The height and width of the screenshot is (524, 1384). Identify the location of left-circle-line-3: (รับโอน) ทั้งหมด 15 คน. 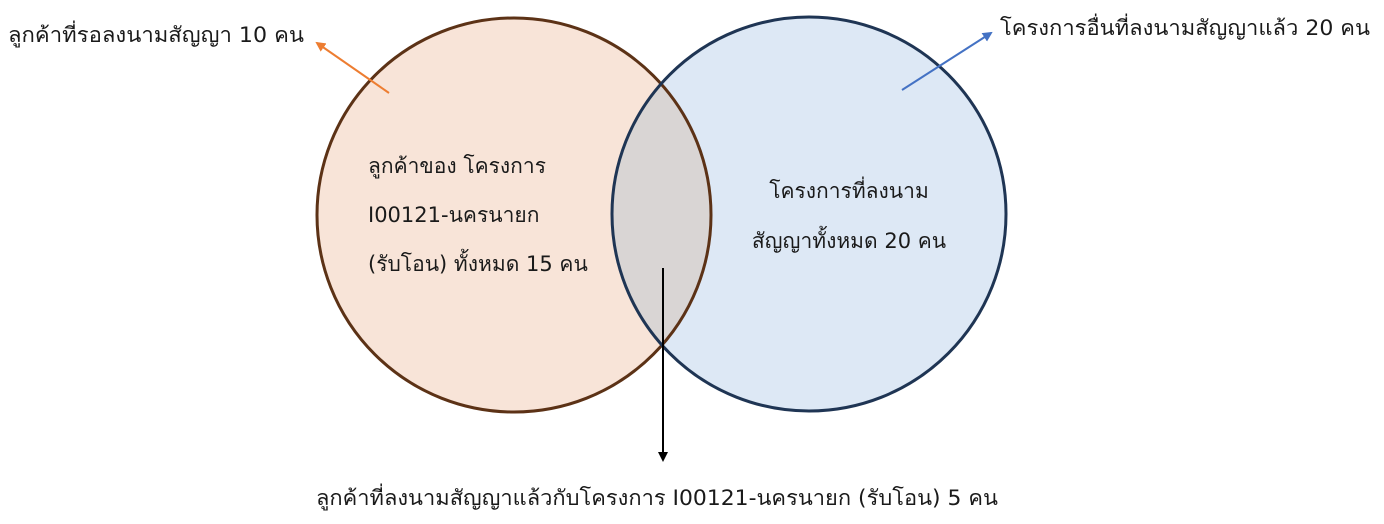
(478, 262).